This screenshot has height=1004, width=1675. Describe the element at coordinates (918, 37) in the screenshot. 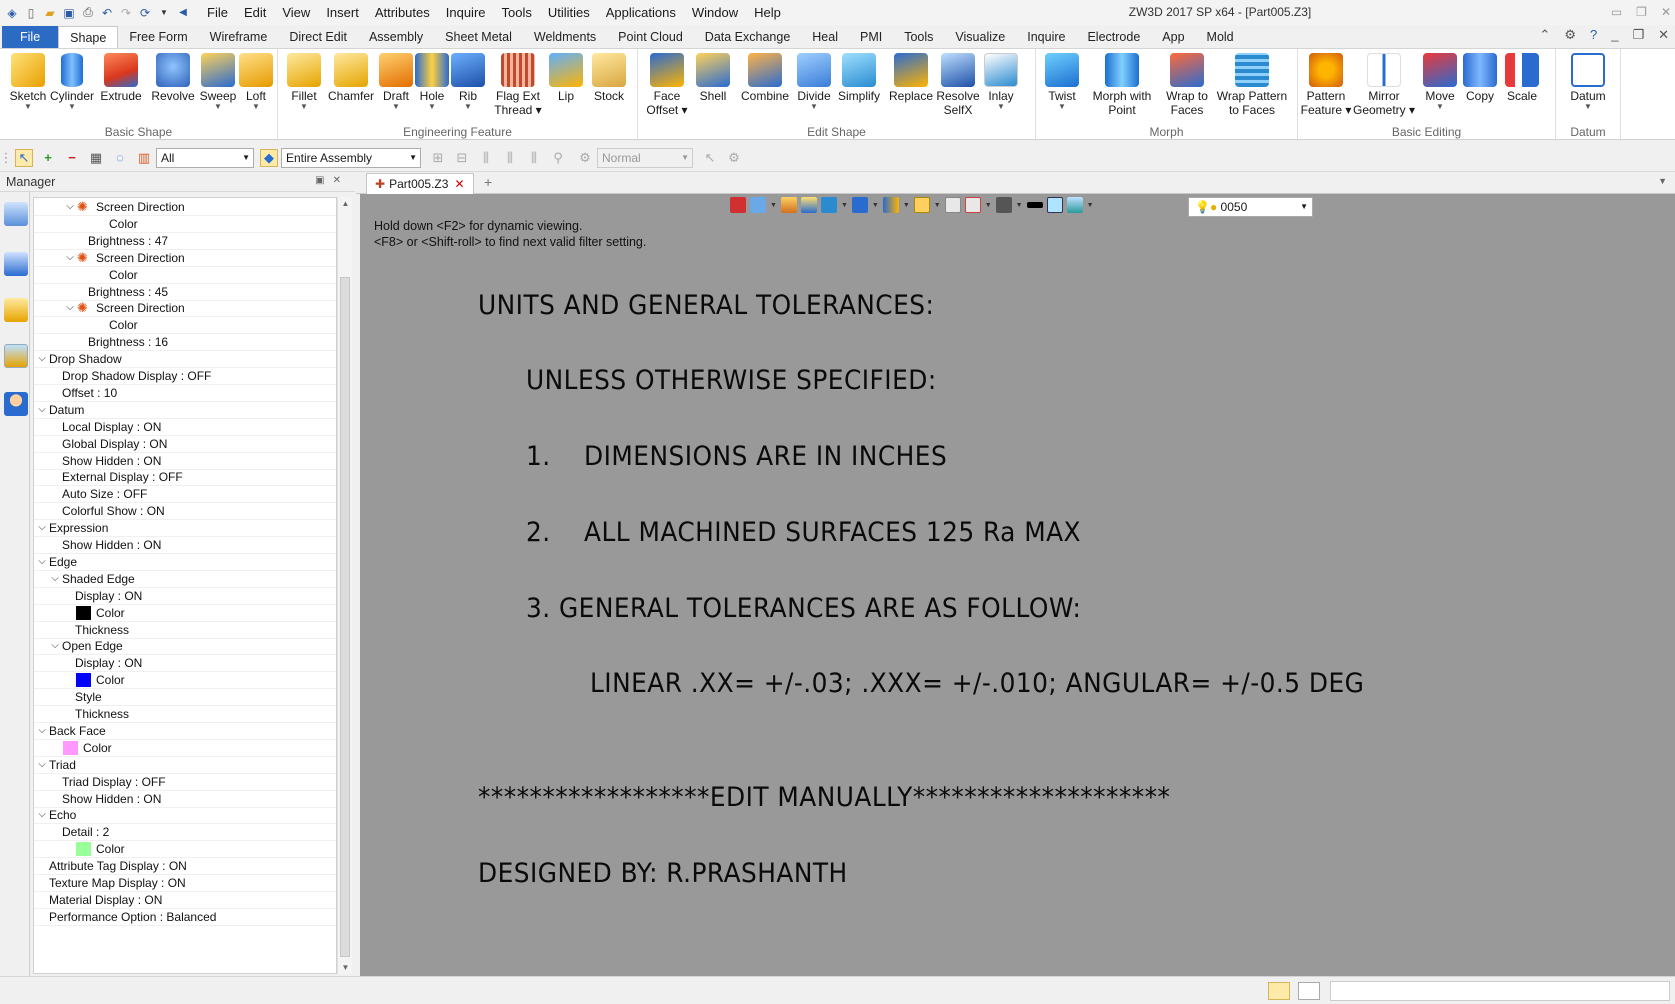

I see `tab-tools: Tools` at that location.